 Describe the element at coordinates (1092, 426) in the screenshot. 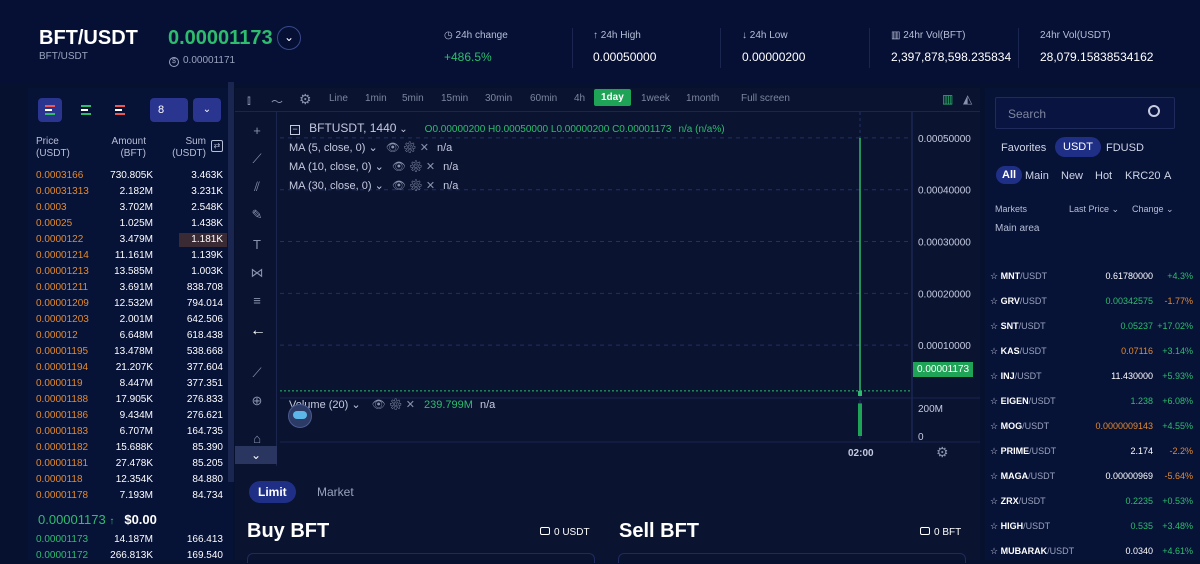

I see `market-row: ☆ MOG/USDT 0.0000009143 +4.55%` at that location.